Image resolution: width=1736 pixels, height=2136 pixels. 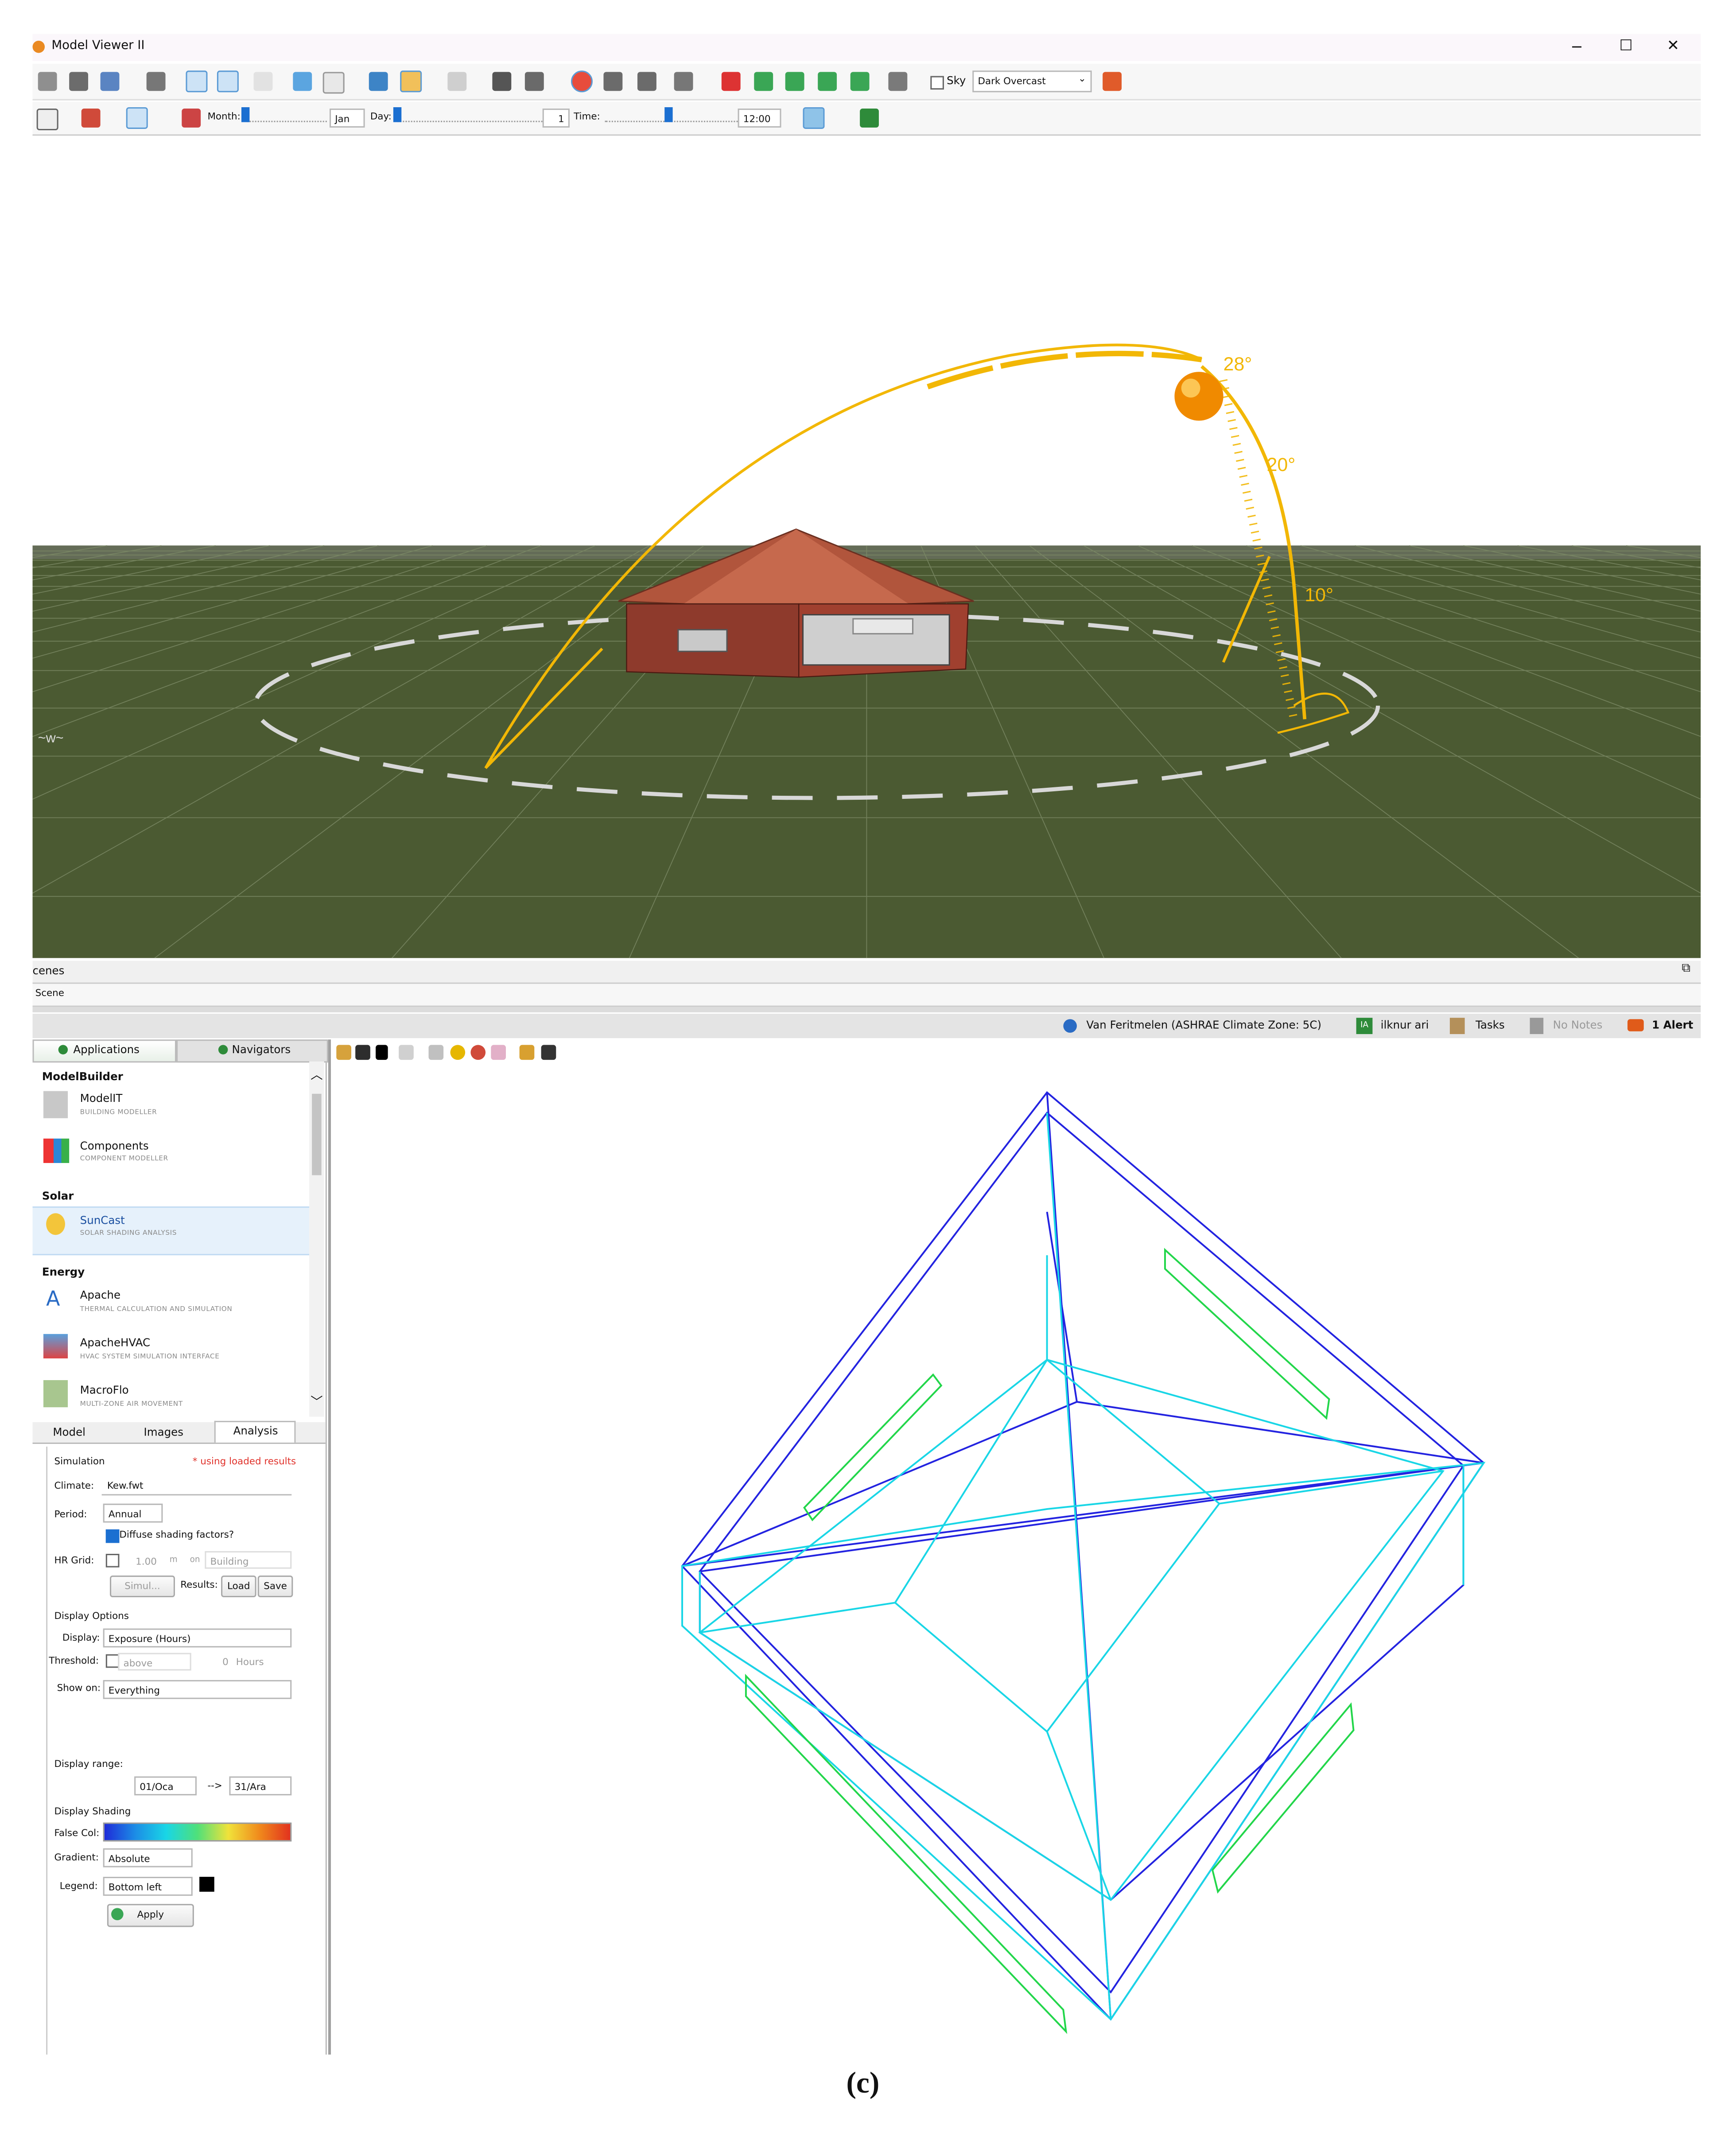 I want to click on solid-cube-icon, so click(x=378, y=81).